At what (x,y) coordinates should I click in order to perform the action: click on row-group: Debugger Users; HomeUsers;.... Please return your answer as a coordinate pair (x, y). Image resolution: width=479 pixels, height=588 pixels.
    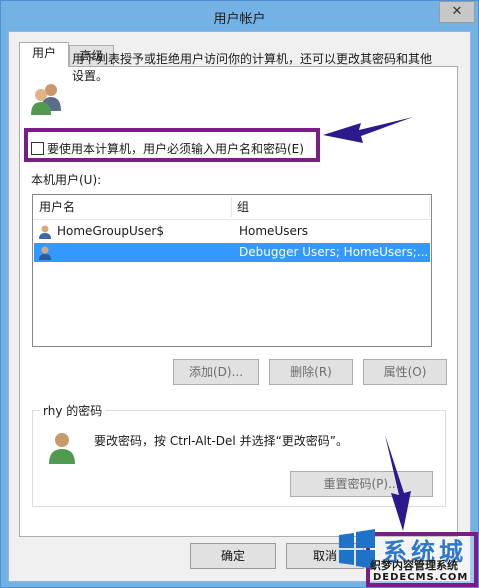
    Looking at the image, I should click on (334, 252).